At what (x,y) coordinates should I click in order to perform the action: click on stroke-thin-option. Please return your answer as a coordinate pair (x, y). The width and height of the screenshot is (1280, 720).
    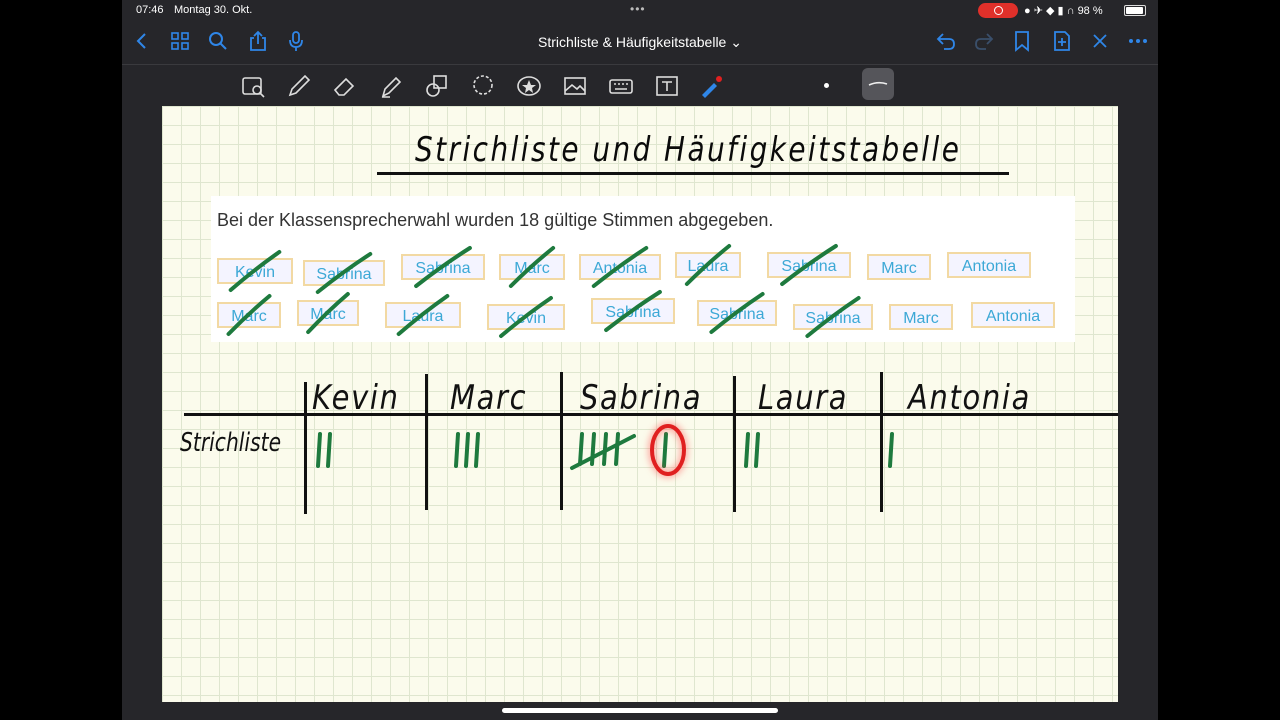
    Looking at the image, I should click on (826, 85).